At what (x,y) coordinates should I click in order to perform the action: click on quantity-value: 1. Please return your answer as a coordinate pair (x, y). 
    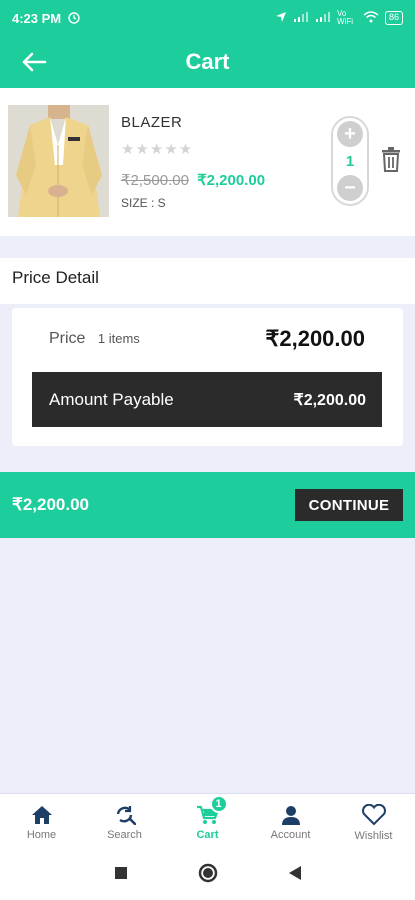
    Looking at the image, I should click on (350, 161).